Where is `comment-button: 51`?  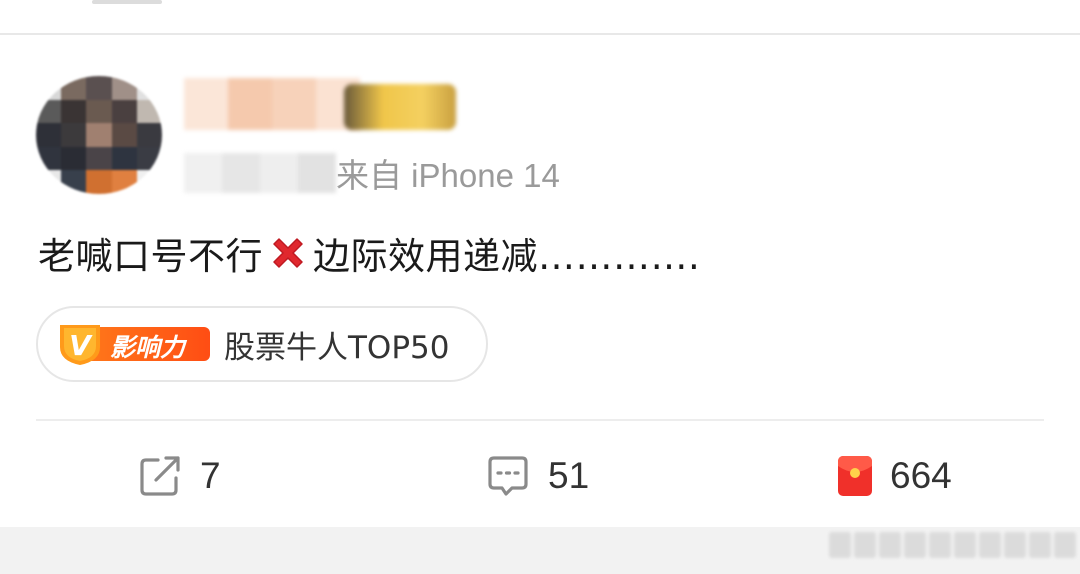
comment-button: 51 is located at coordinates (536, 476).